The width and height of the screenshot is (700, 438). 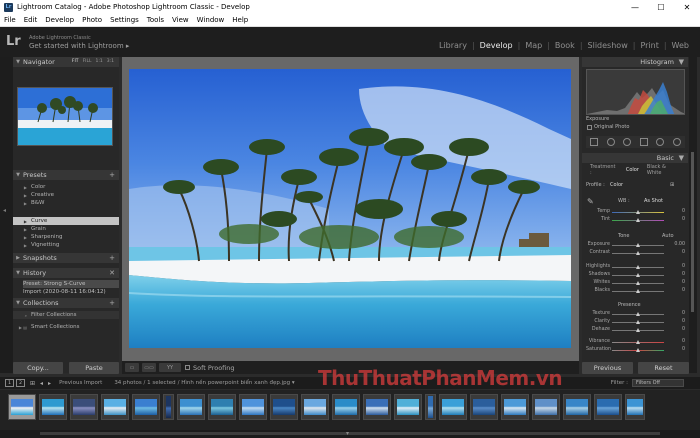 I want to click on radial-filter-icon, so click(x=660, y=142).